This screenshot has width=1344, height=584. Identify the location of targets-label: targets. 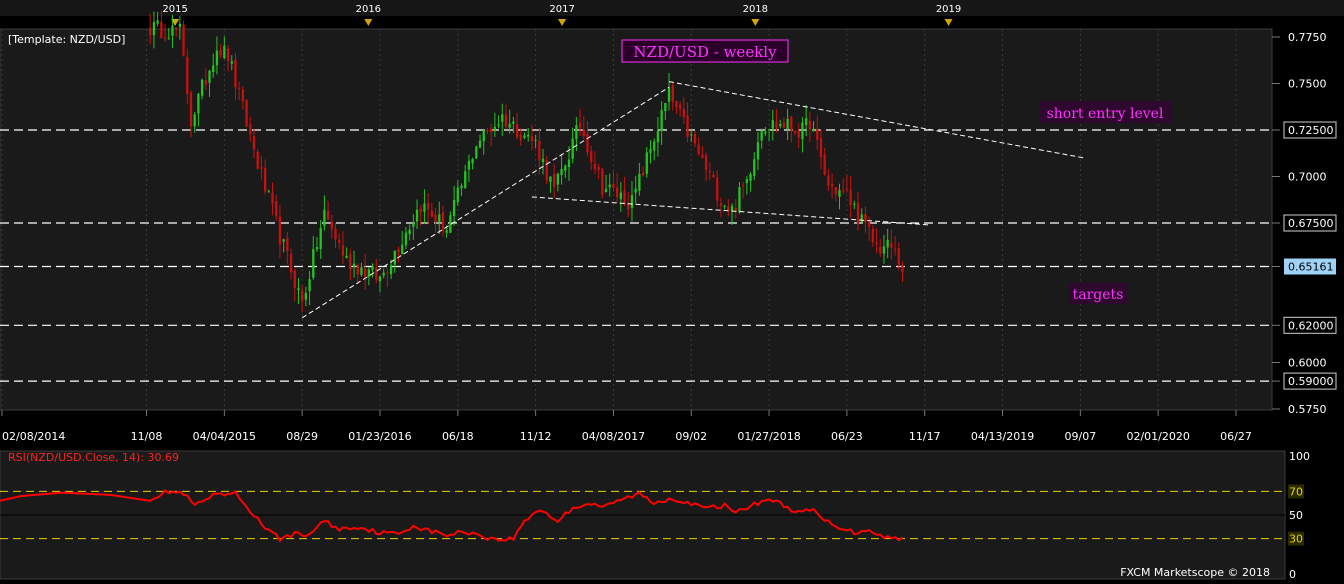
(1098, 295).